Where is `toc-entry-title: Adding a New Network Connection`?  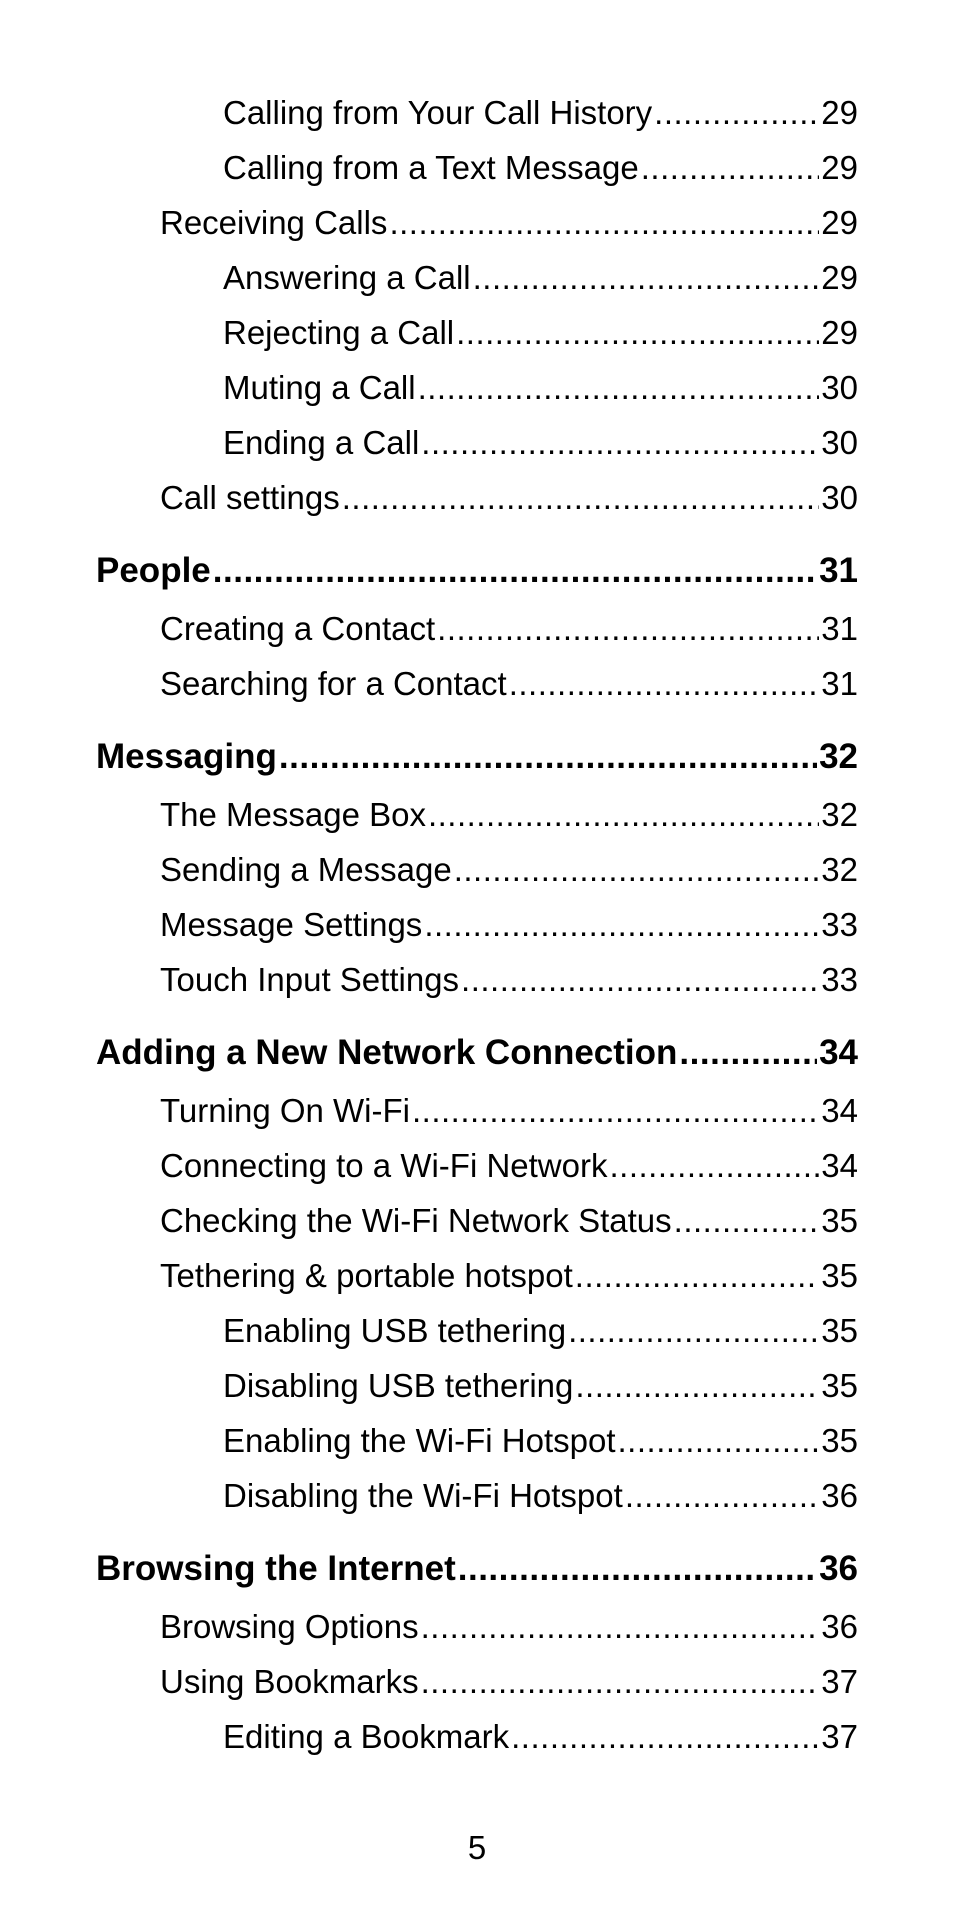 toc-entry-title: Adding a New Network Connection is located at coordinates (387, 1052).